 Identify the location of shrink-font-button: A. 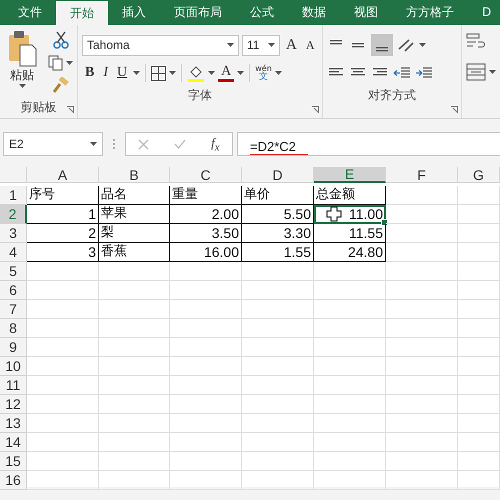
(310, 45).